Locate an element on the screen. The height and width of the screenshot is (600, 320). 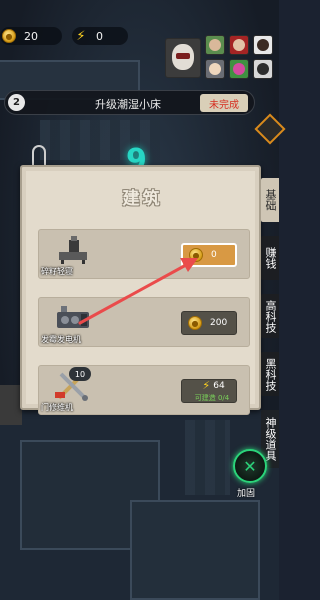
task-number: 2 is located at coordinates (16, 102).